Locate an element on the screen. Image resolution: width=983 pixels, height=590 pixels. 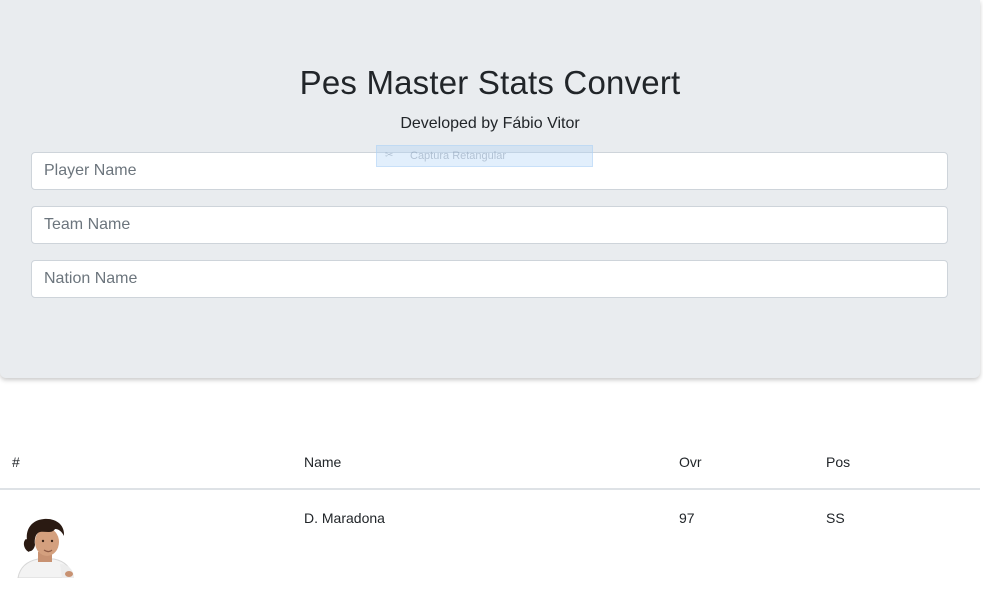
page-title: Pes Master Stats Convert is located at coordinates (490, 82).